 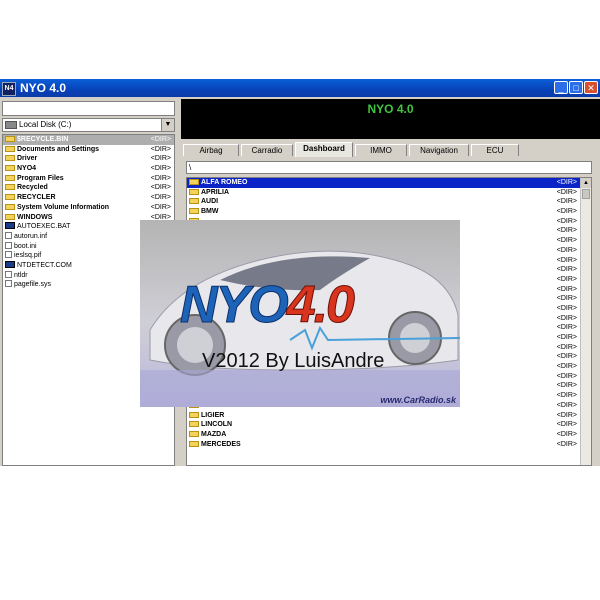 What do you see at coordinates (390, 109) in the screenshot?
I see `banner-title: NYO 4.0` at bounding box center [390, 109].